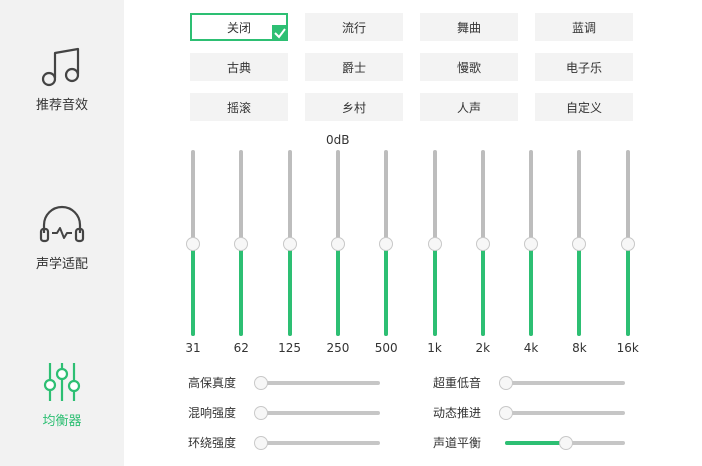  I want to click on checkmark-icon, so click(280, 33).